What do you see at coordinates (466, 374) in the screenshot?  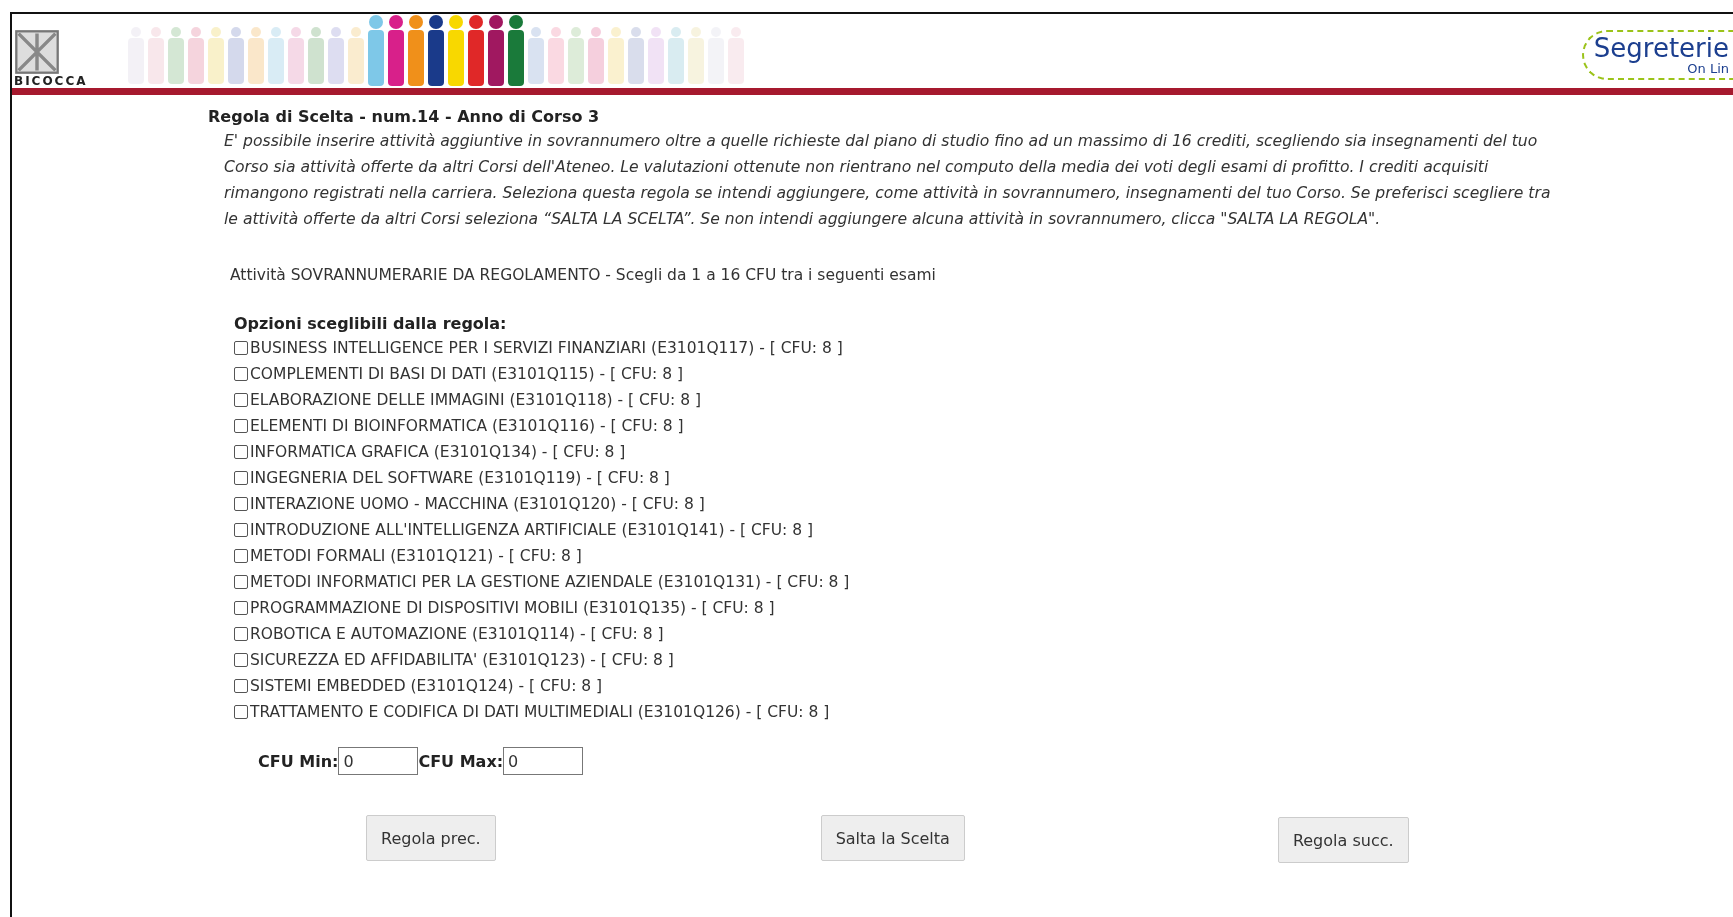 I see `option-label: COMPLEMENTI DI BASI DI DATI (E3101Q115) - [ CFU: 8 ]` at bounding box center [466, 374].